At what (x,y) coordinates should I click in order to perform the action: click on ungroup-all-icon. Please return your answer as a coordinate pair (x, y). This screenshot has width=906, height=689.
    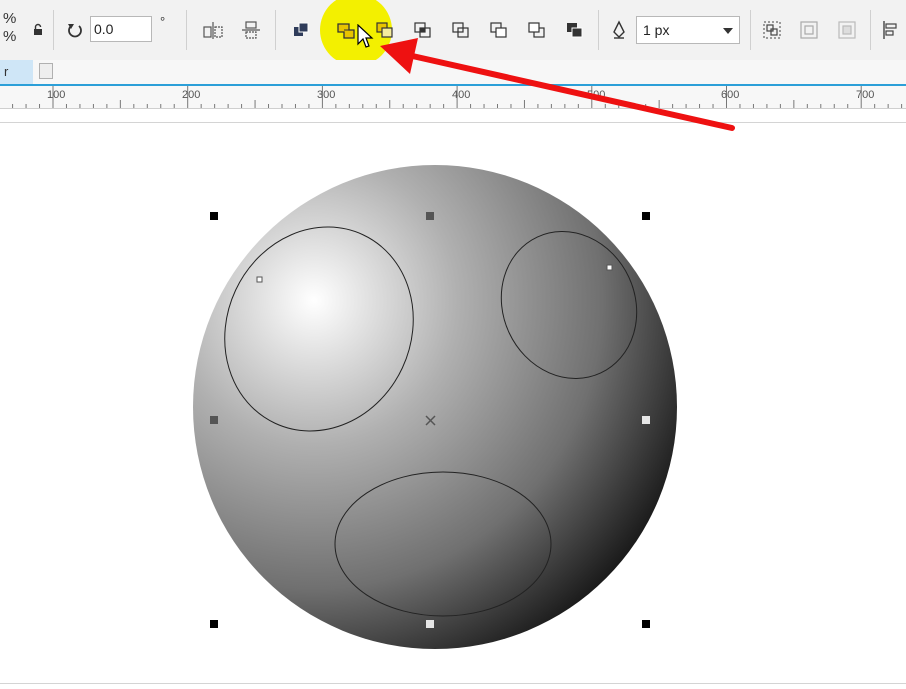
    Looking at the image, I should click on (847, 30).